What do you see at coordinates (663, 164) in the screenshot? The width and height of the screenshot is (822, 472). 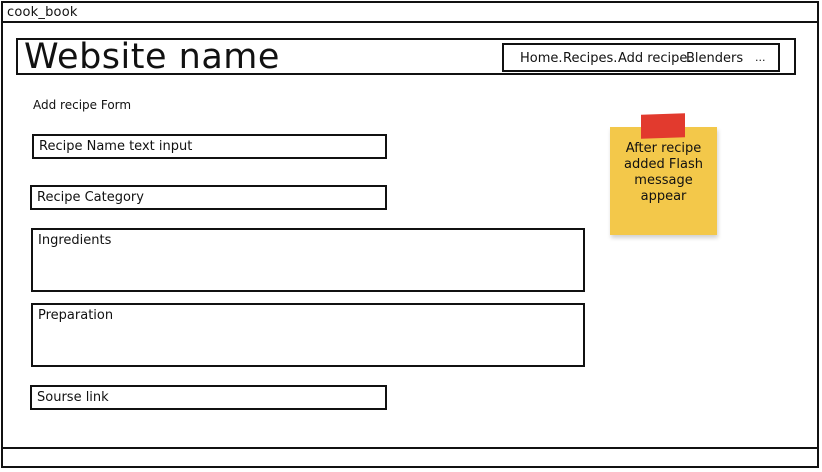 I see `sticky-note-line-2: added Flash` at bounding box center [663, 164].